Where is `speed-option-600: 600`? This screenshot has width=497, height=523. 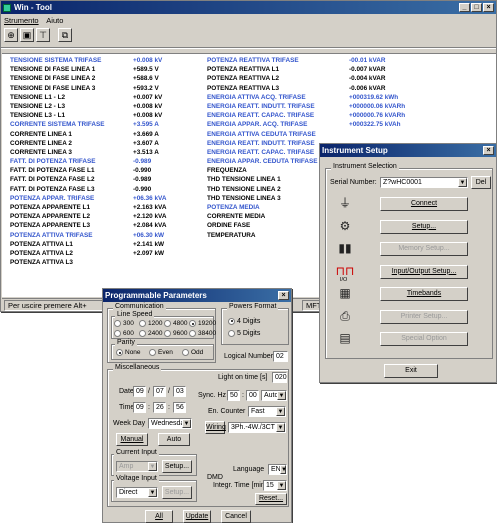 speed-option-600: 600 is located at coordinates (126, 333).